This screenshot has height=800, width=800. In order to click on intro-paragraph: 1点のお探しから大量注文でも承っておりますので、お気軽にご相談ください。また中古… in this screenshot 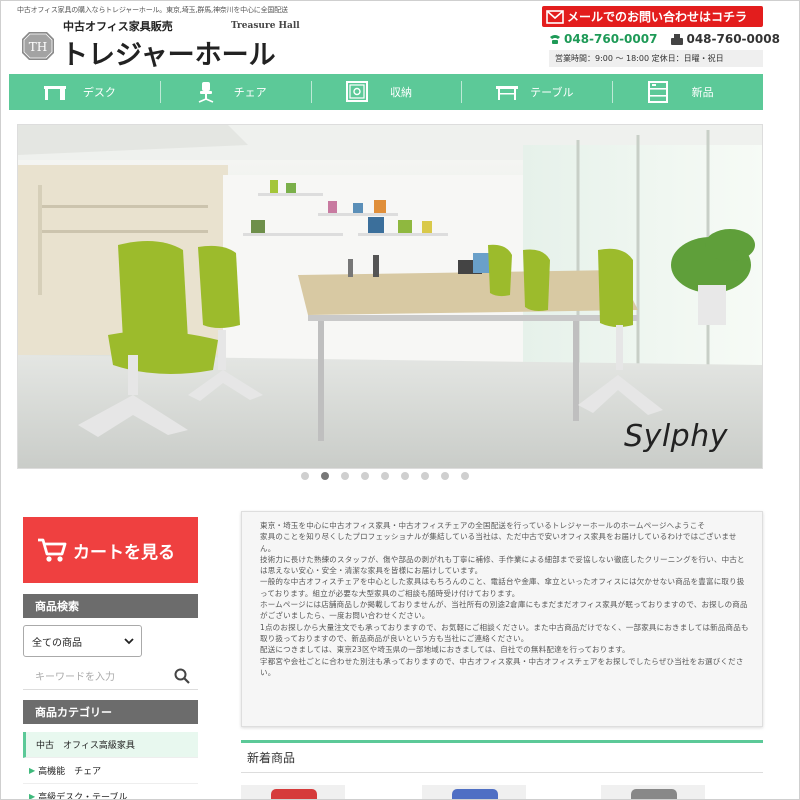, I will do `click(504, 632)`.